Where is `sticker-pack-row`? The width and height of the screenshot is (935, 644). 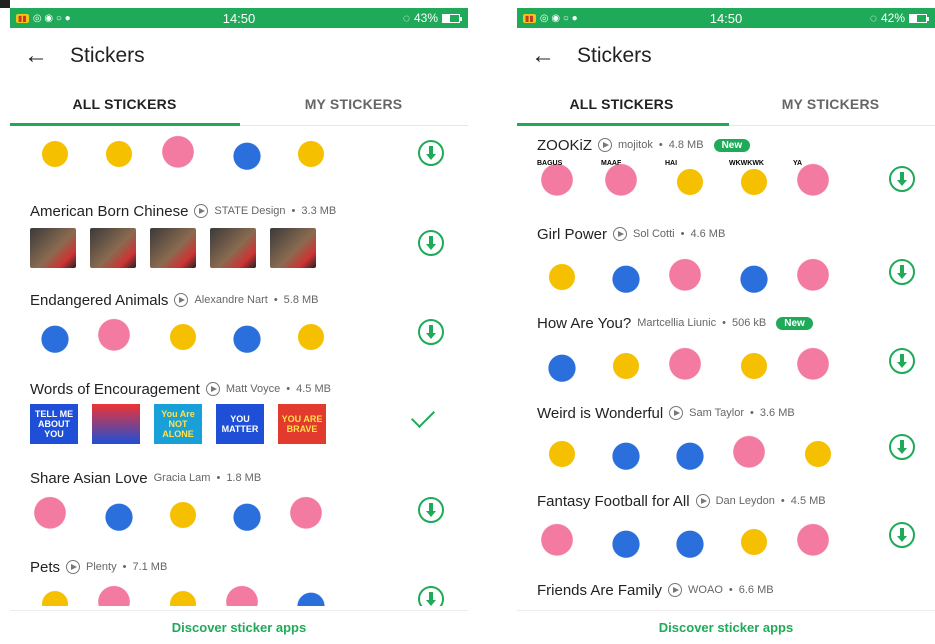 sticker-pack-row is located at coordinates (239, 152).